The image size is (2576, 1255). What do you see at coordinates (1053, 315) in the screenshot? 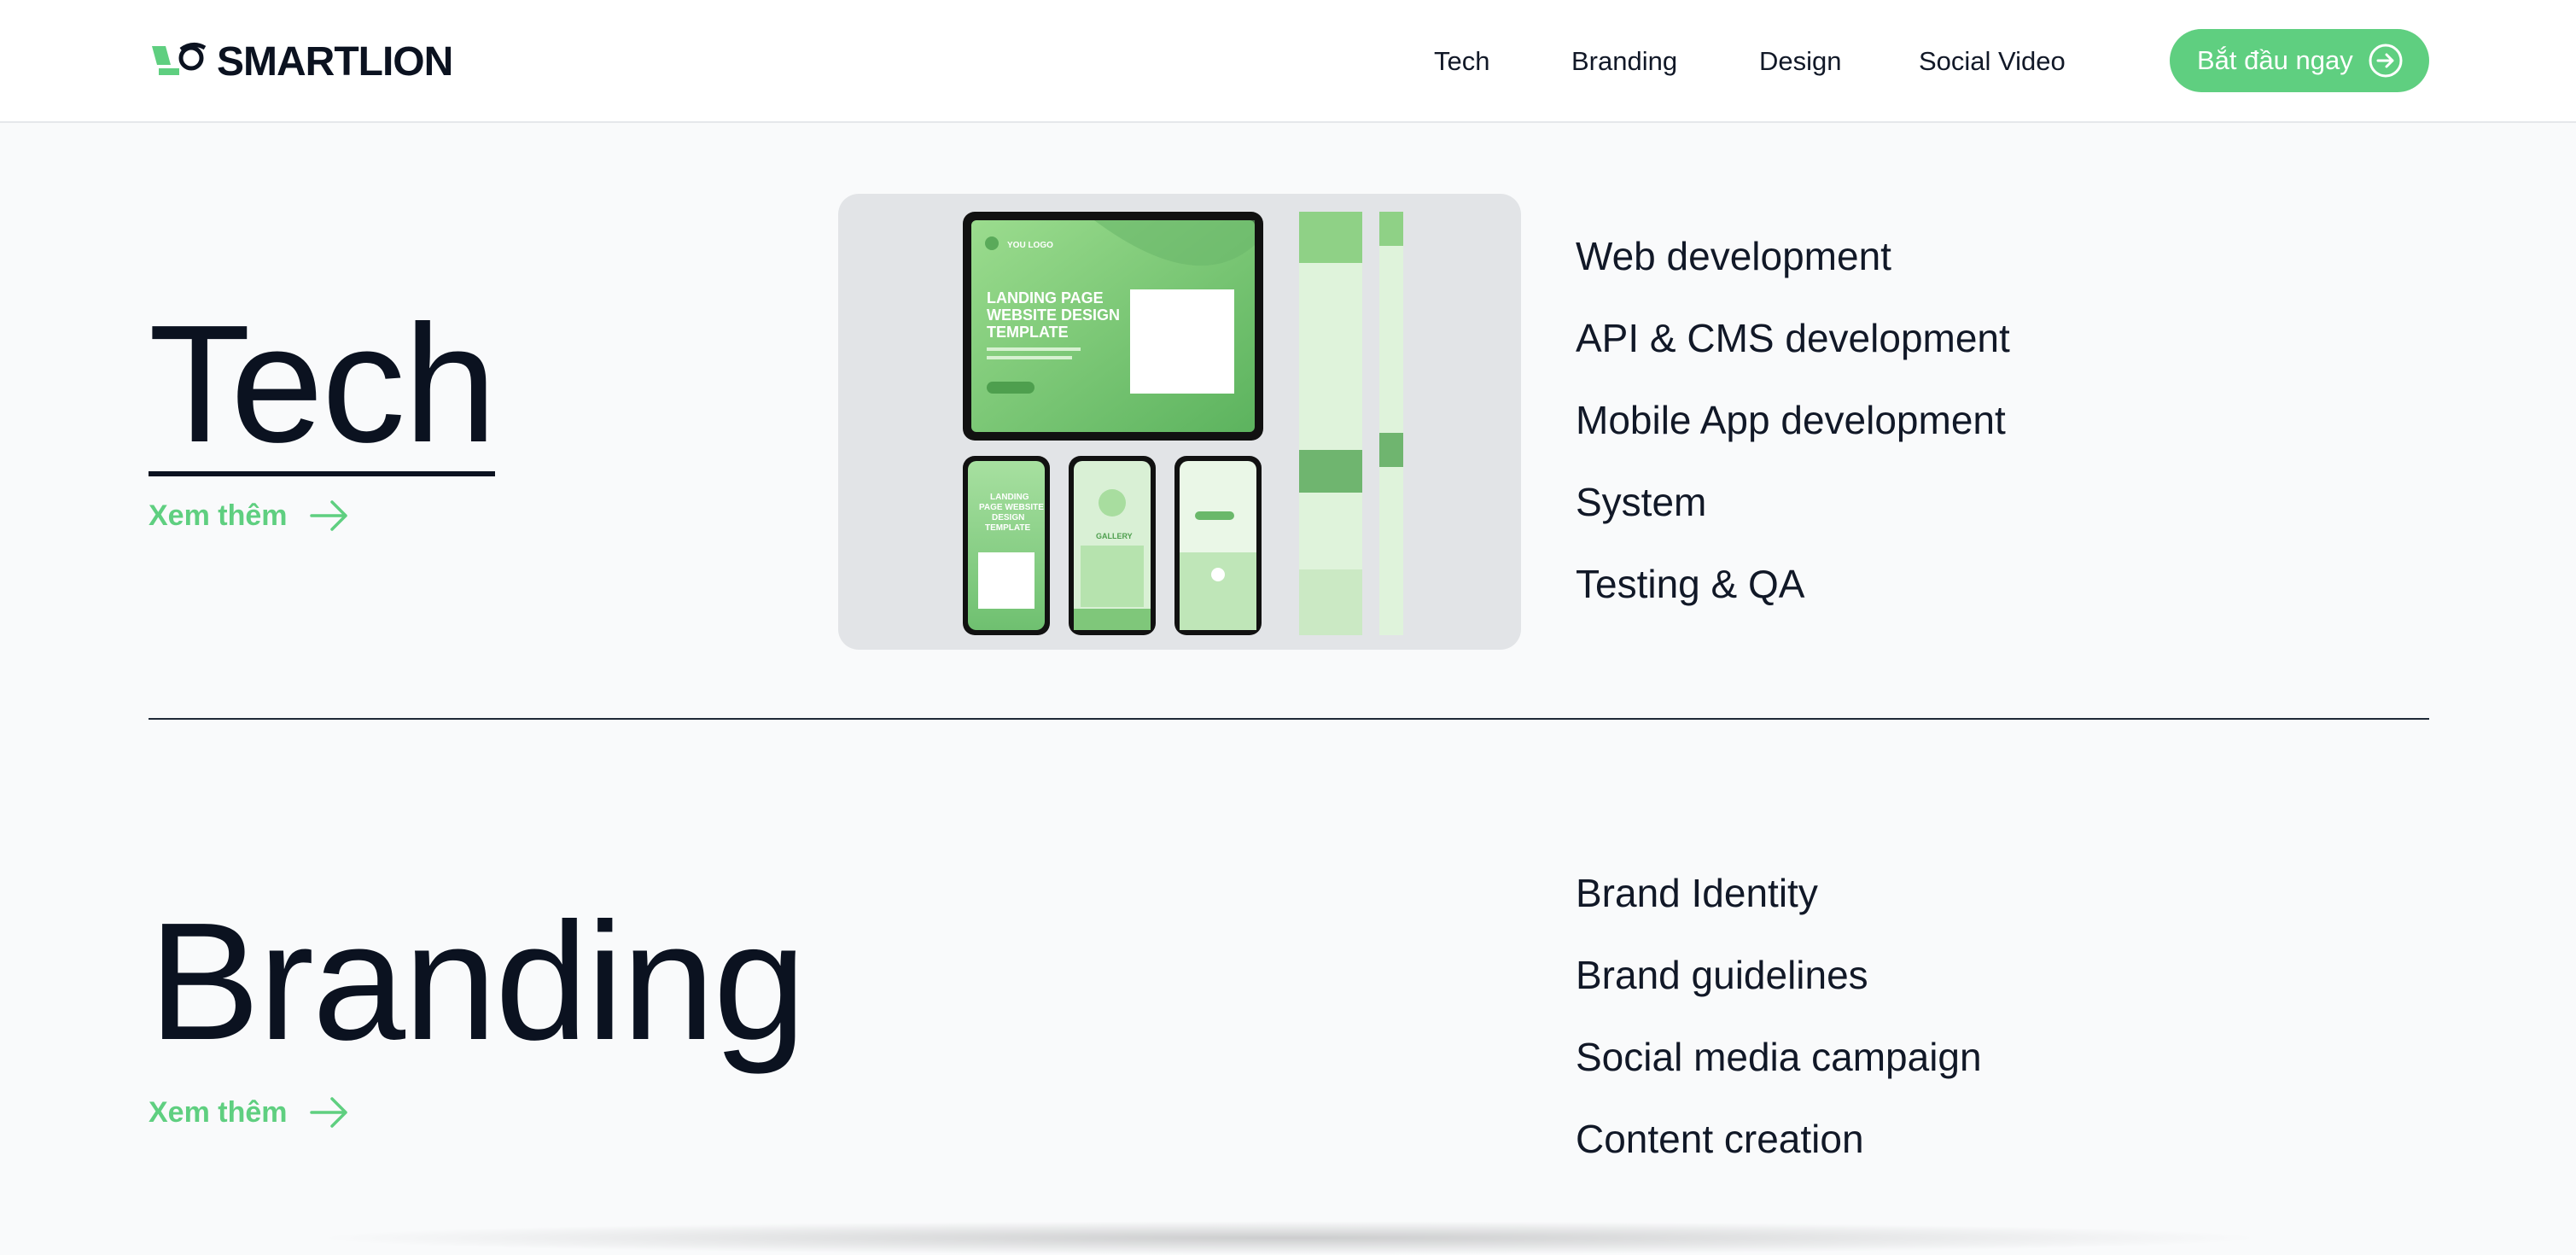
I see `tablet-headline-2: WEBSITE DESIGN` at bounding box center [1053, 315].